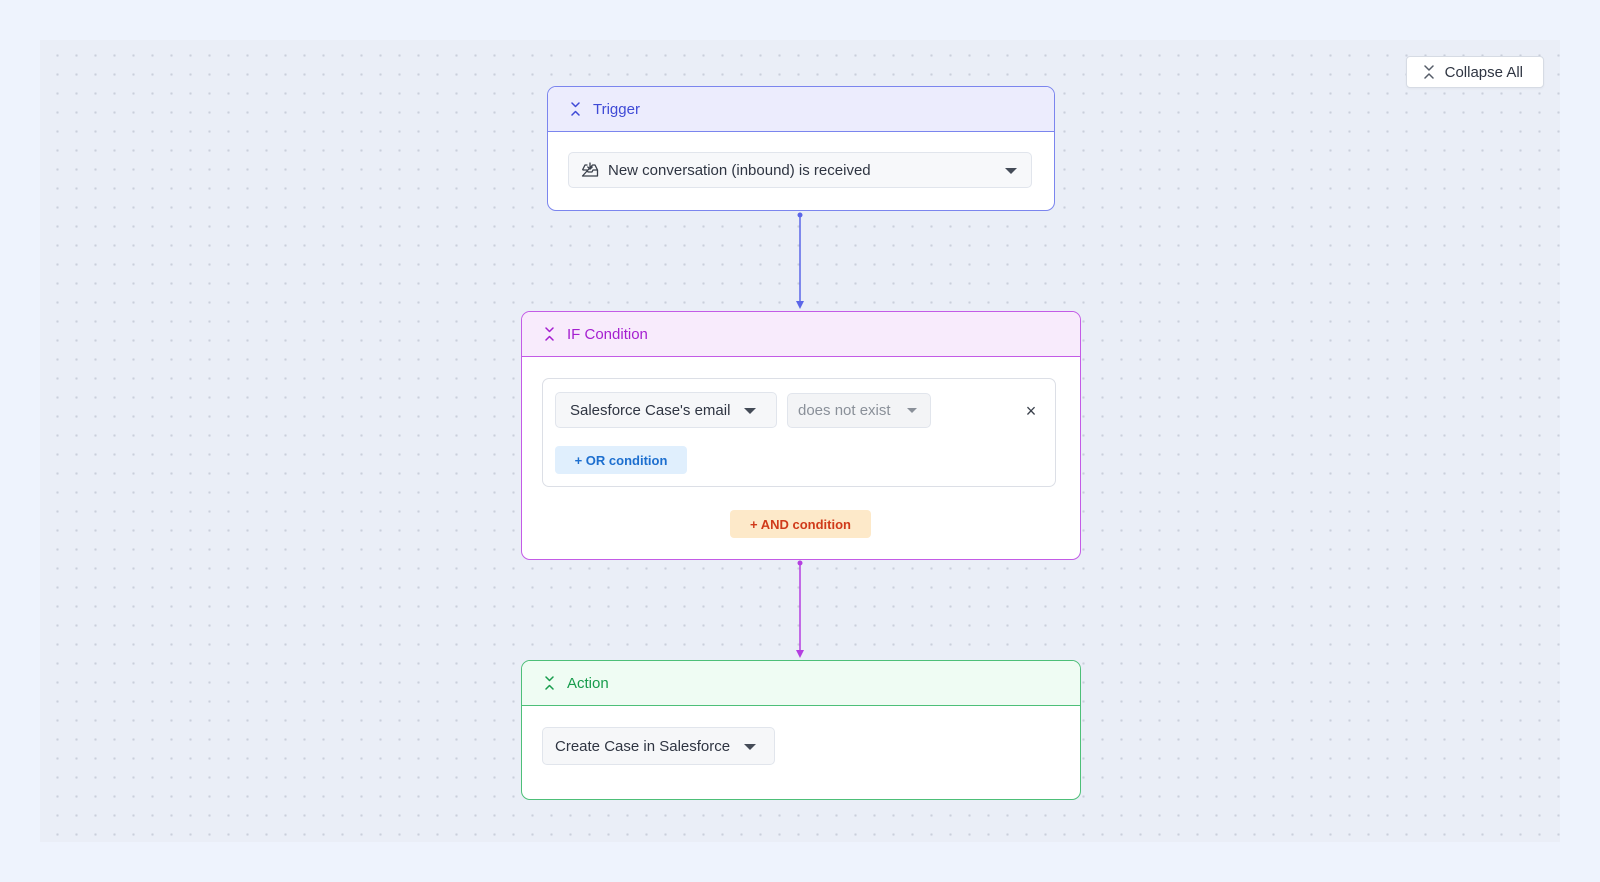 The width and height of the screenshot is (1600, 882). Describe the element at coordinates (739, 170) in the screenshot. I see `trigger-event-value: New conversation (inbound) is received` at that location.